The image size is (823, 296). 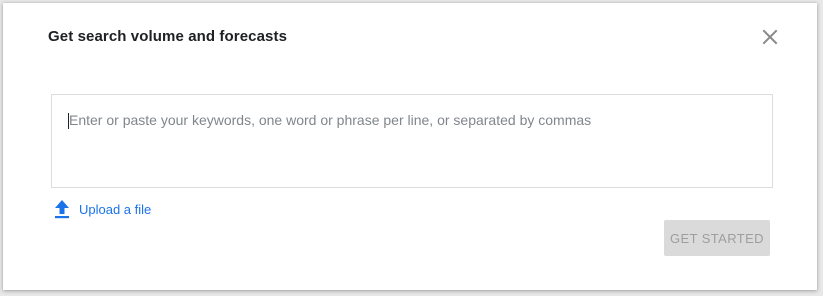 I want to click on upload-file-link: Upload a file, so click(x=102, y=209).